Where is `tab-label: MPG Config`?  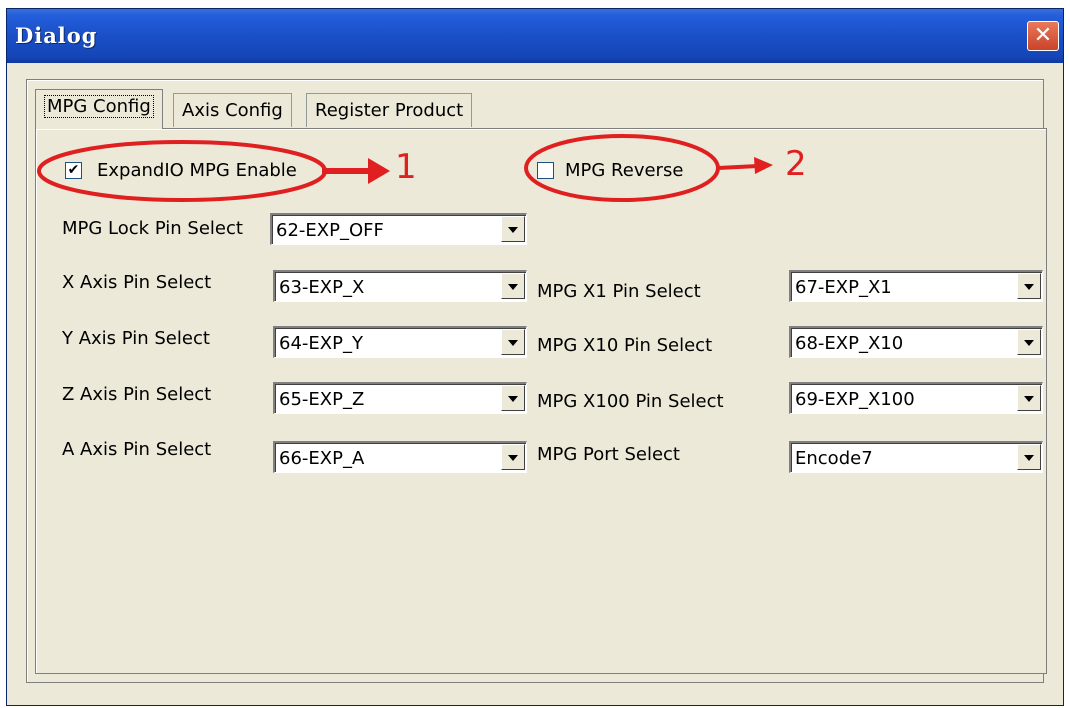 tab-label: MPG Config is located at coordinates (99, 106).